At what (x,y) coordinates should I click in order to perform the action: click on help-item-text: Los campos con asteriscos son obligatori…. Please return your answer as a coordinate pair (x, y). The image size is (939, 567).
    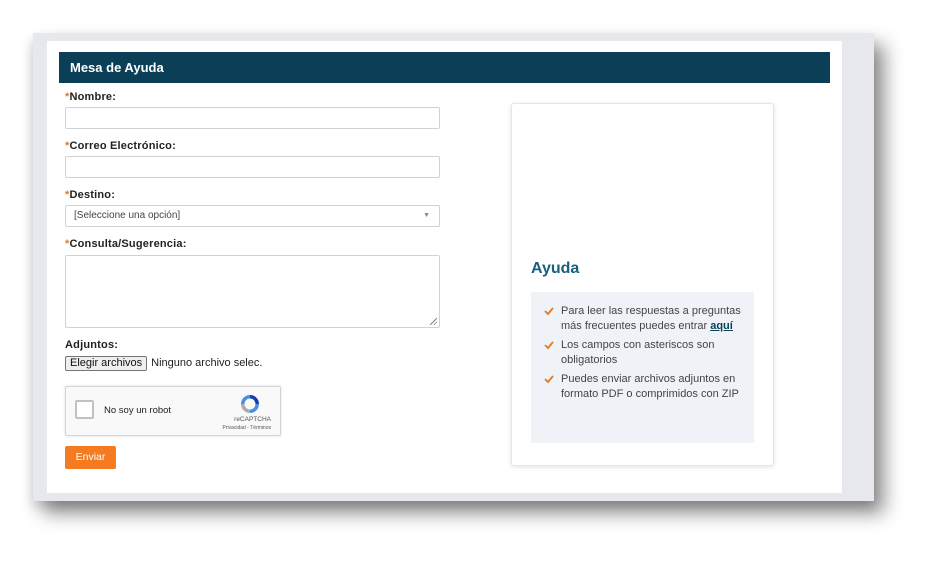
    Looking at the image, I should click on (638, 352).